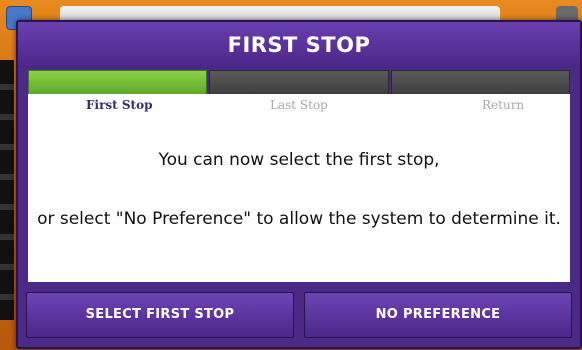 This screenshot has height=350, width=582. I want to click on step-label-last-stop: Last Stop, so click(299, 105).